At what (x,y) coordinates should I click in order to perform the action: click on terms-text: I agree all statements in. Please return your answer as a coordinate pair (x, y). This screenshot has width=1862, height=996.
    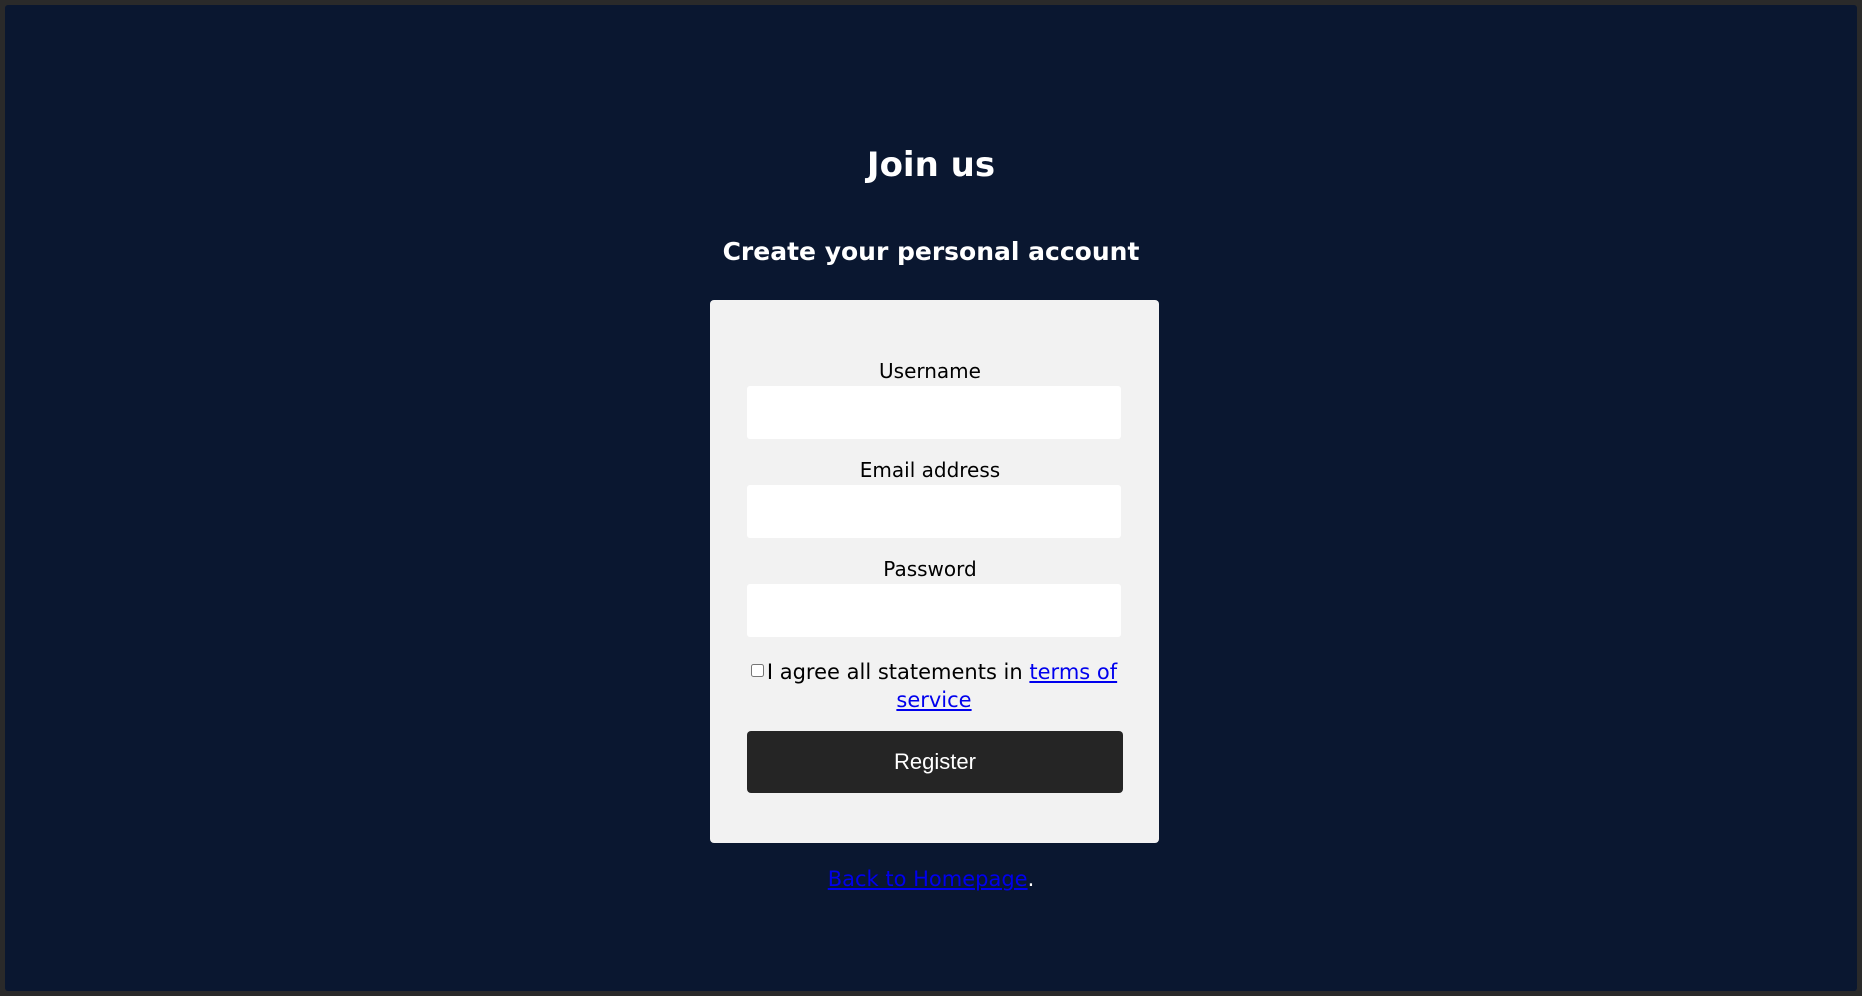
    Looking at the image, I should click on (894, 672).